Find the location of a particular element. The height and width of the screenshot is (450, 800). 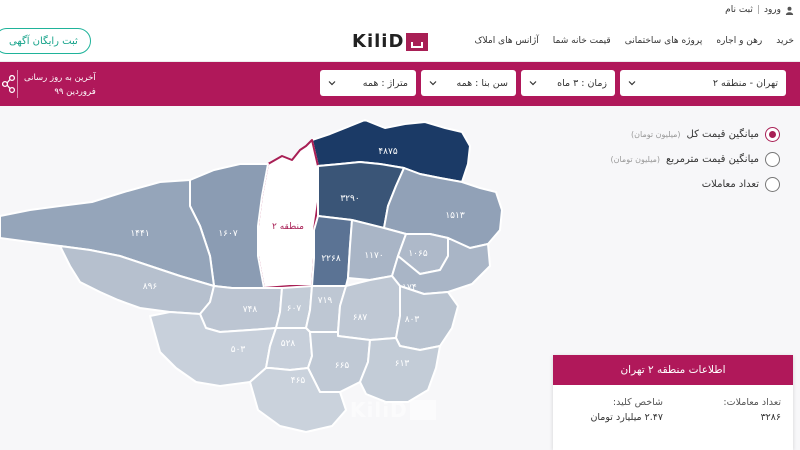

area-select: متراژ : همه is located at coordinates (368, 83).